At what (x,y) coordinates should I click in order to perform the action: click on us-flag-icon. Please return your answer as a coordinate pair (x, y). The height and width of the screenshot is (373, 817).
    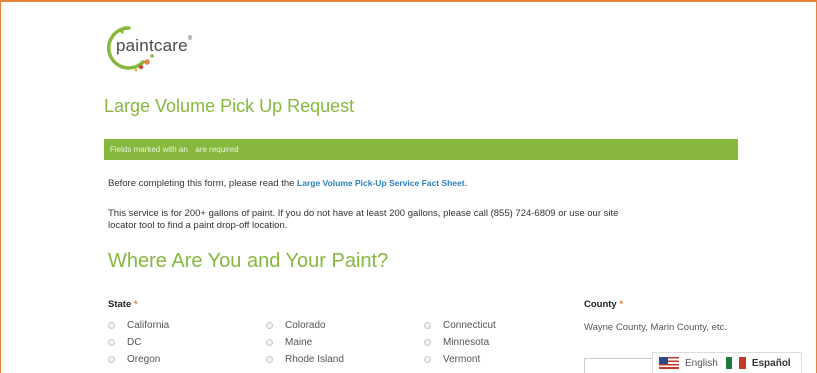
    Looking at the image, I should click on (669, 363).